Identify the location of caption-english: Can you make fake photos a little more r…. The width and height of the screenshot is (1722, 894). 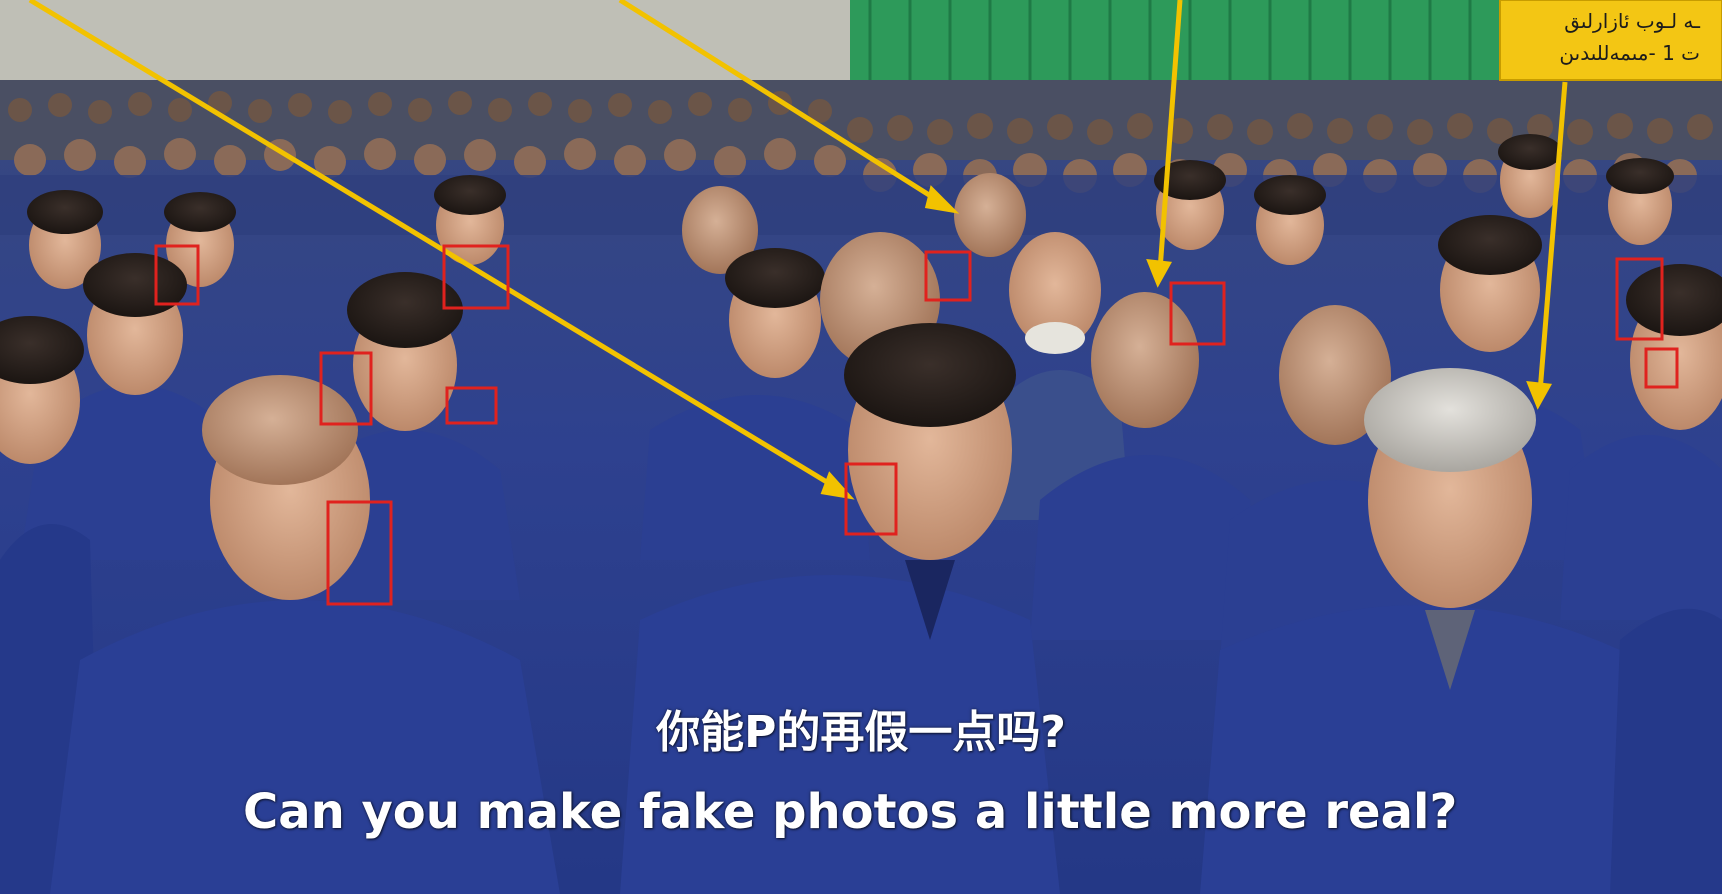
(850, 812).